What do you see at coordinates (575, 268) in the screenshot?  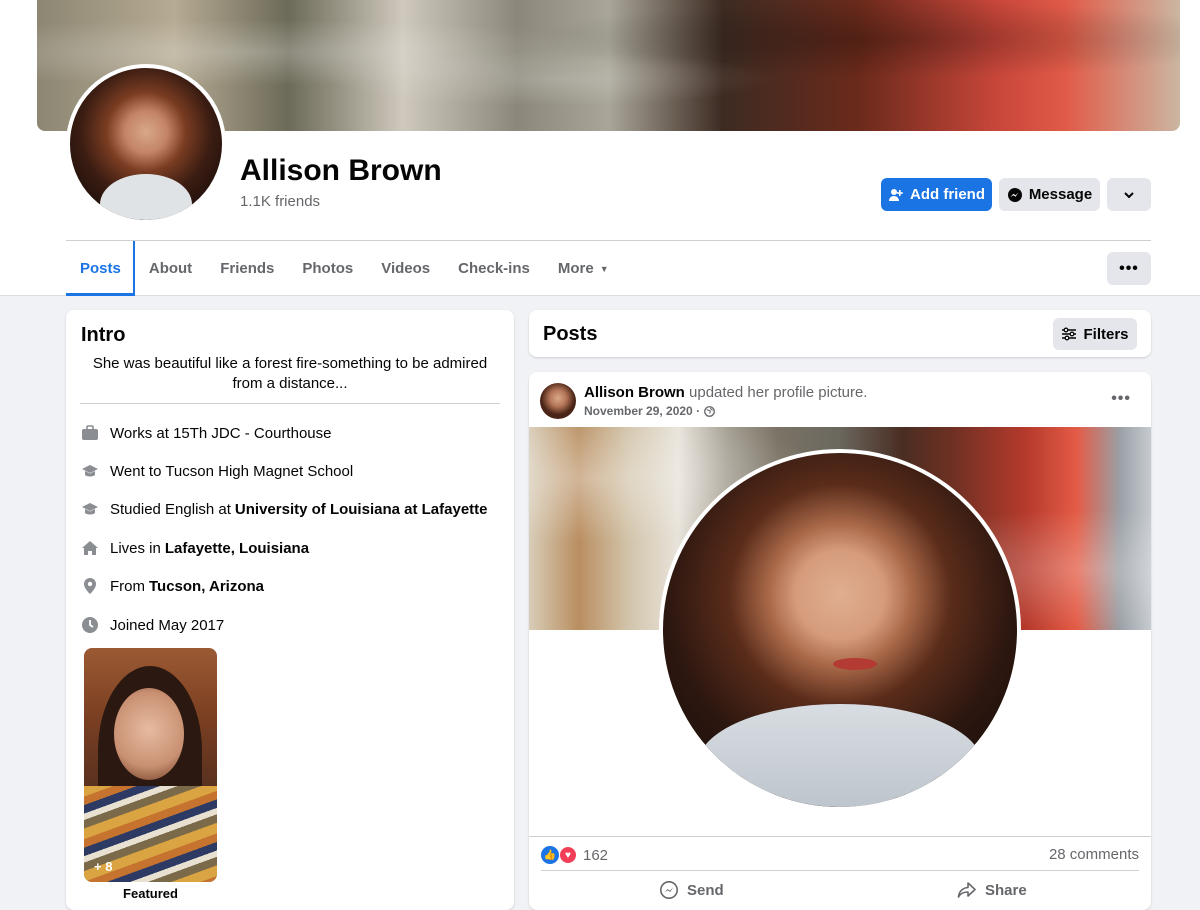 I see `tab-label: More` at bounding box center [575, 268].